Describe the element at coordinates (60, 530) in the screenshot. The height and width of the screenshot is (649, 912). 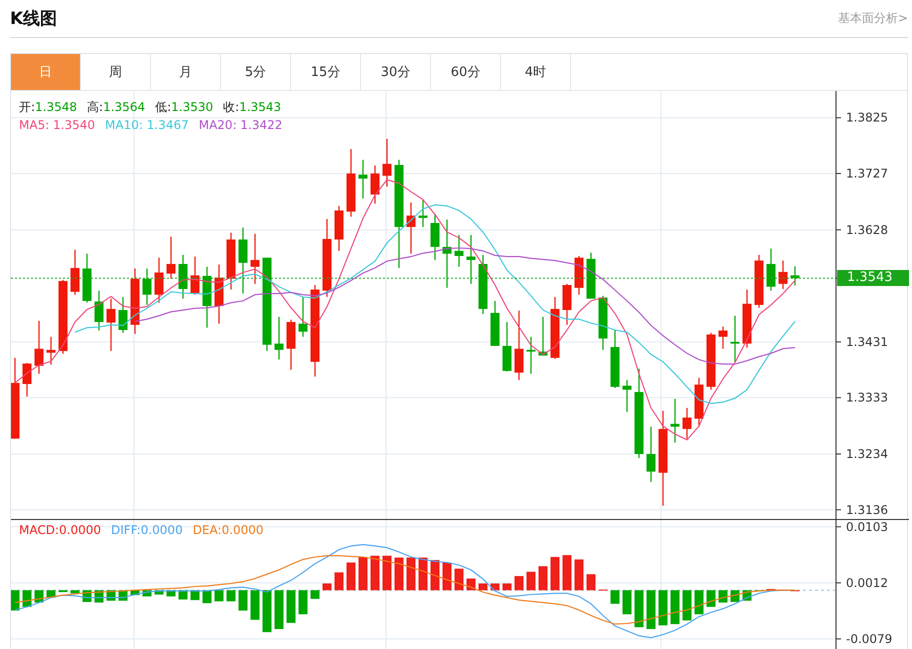
I see `macd-legend: MACD:0.0000` at that location.